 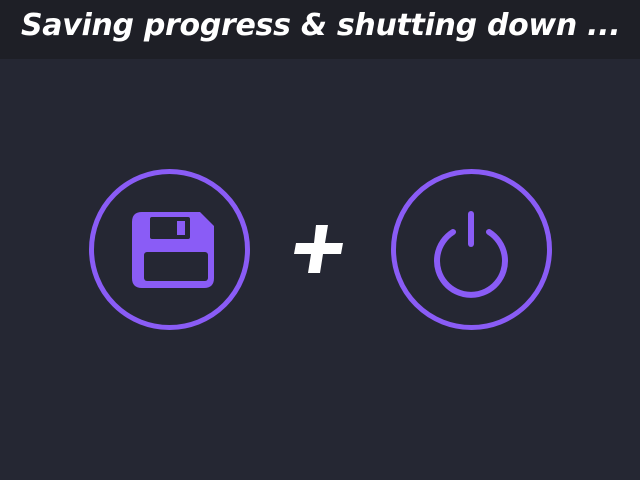 I want to click on save-icon-circle, so click(x=169, y=249).